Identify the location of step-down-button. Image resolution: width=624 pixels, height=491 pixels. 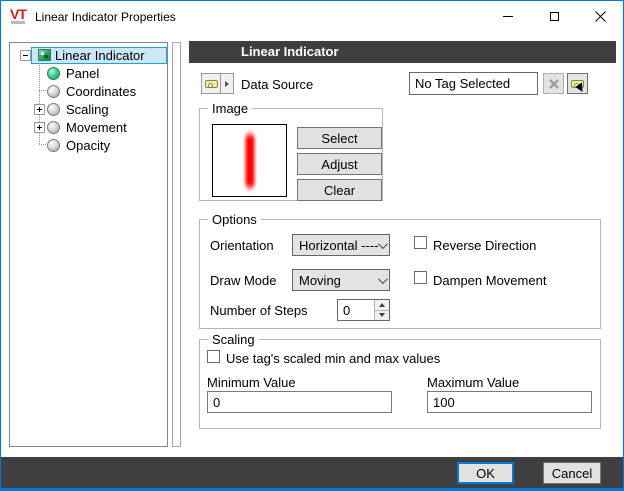
(382, 314).